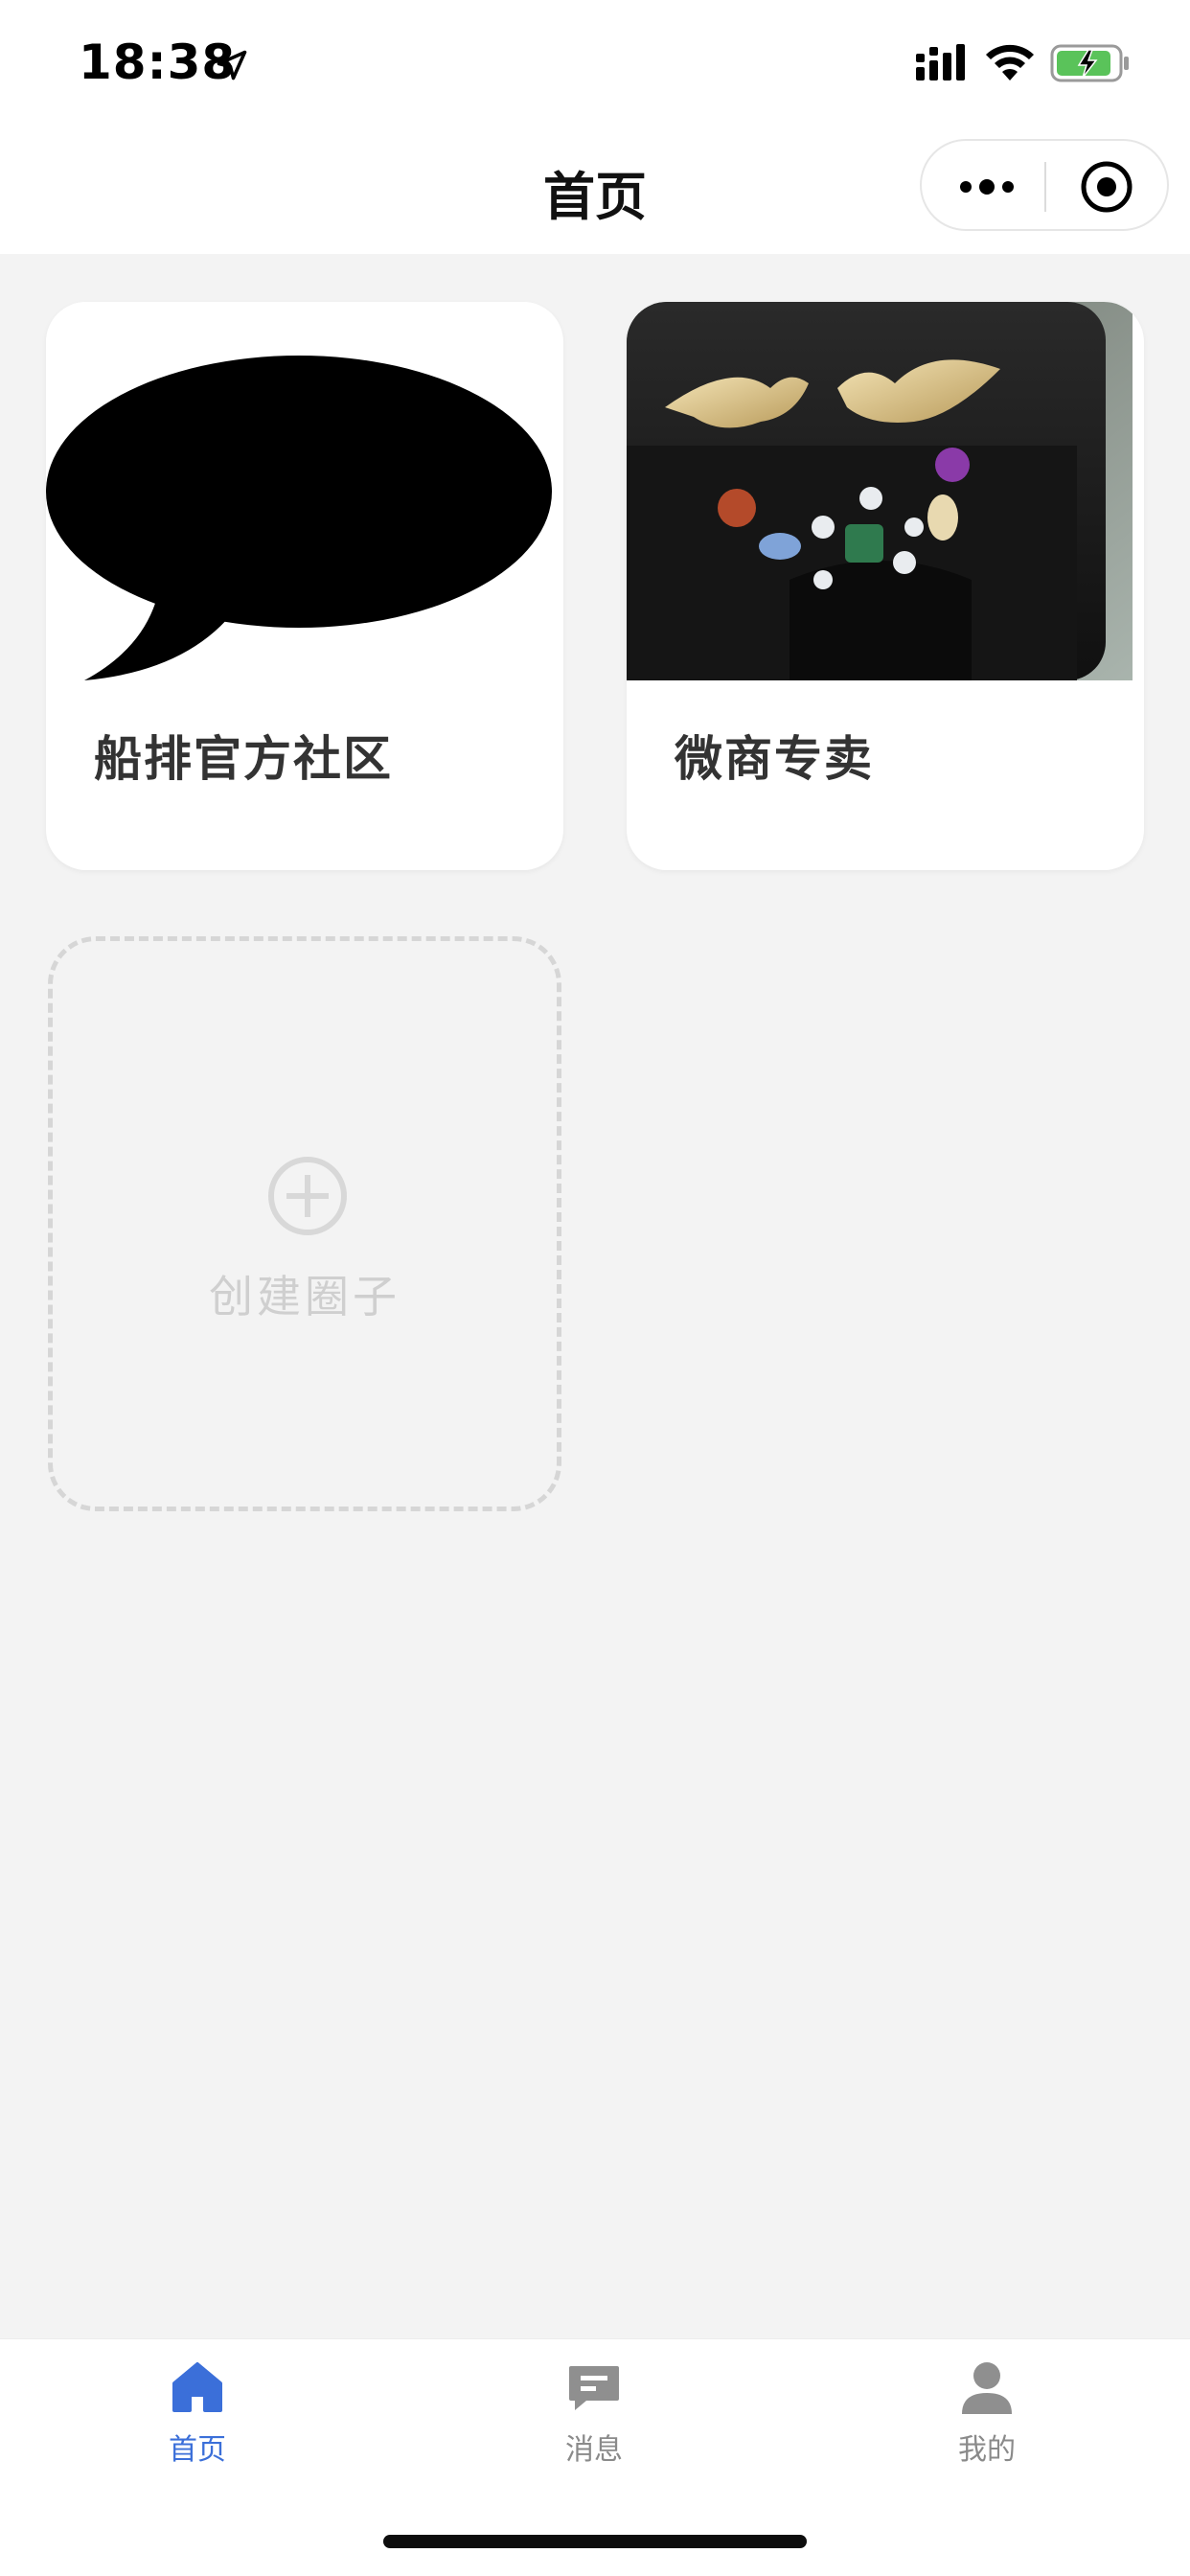 Image resolution: width=1190 pixels, height=2576 pixels. What do you see at coordinates (594, 2450) in the screenshot?
I see `tab-messages-label: 消息` at bounding box center [594, 2450].